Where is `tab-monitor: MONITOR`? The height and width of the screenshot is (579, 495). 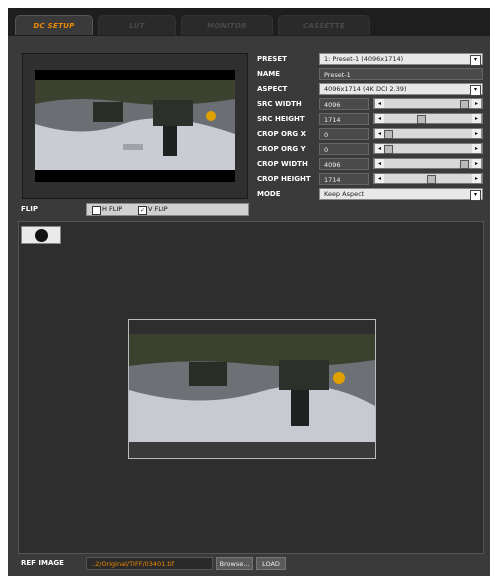 tab-monitor: MONITOR is located at coordinates (227, 25).